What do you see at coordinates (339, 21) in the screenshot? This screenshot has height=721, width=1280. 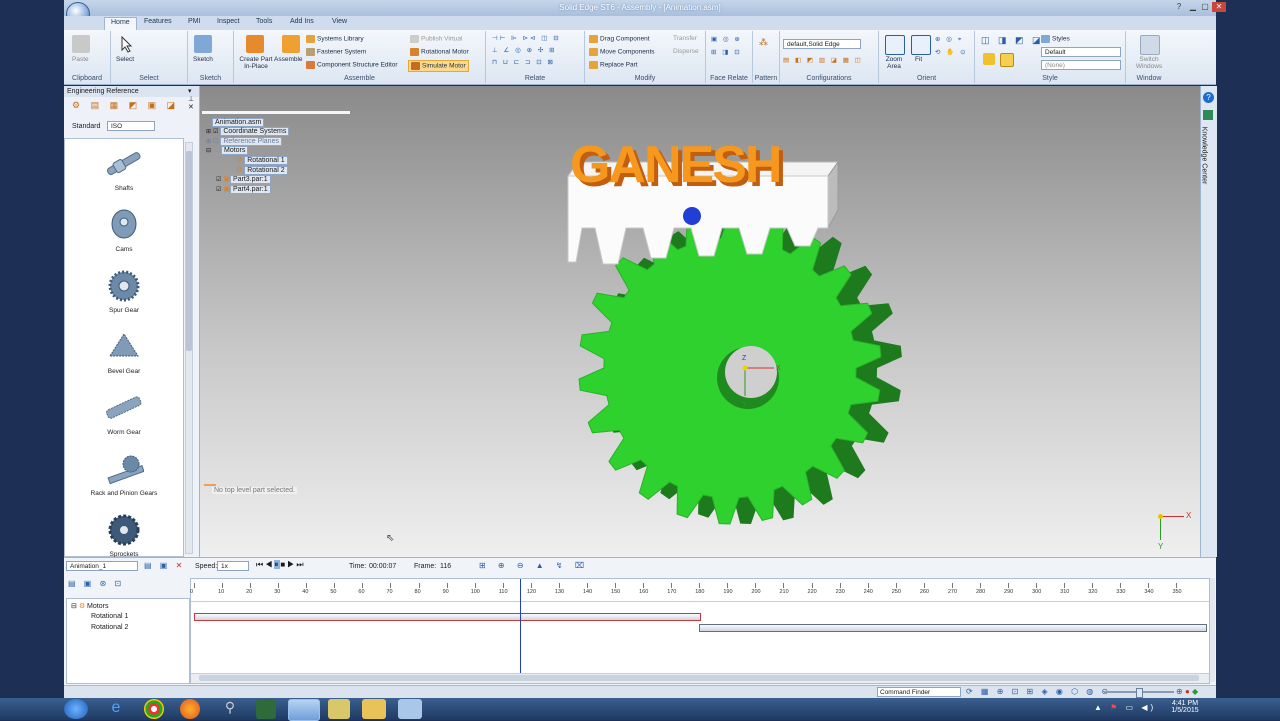 I see `tab-view: View` at bounding box center [339, 21].